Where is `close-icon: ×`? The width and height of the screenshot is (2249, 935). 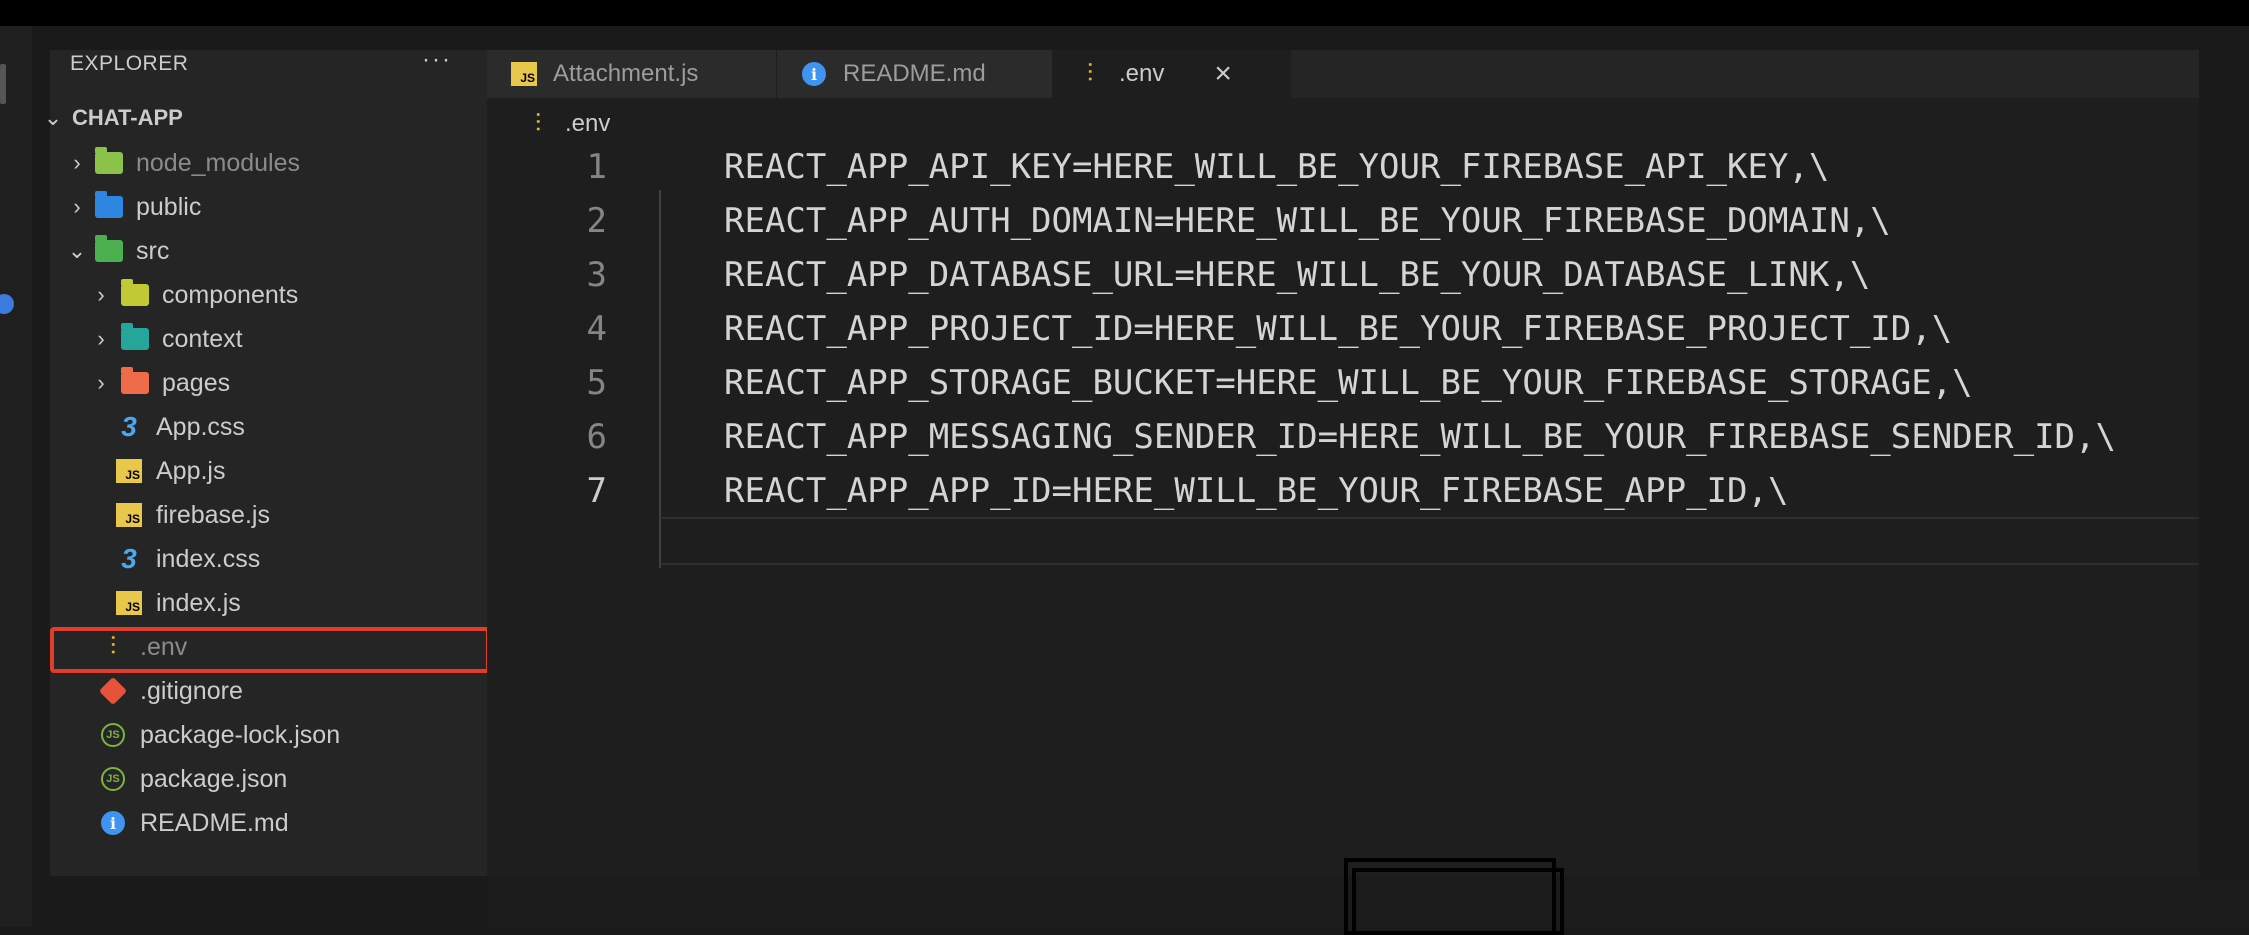 close-icon: × is located at coordinates (1223, 74).